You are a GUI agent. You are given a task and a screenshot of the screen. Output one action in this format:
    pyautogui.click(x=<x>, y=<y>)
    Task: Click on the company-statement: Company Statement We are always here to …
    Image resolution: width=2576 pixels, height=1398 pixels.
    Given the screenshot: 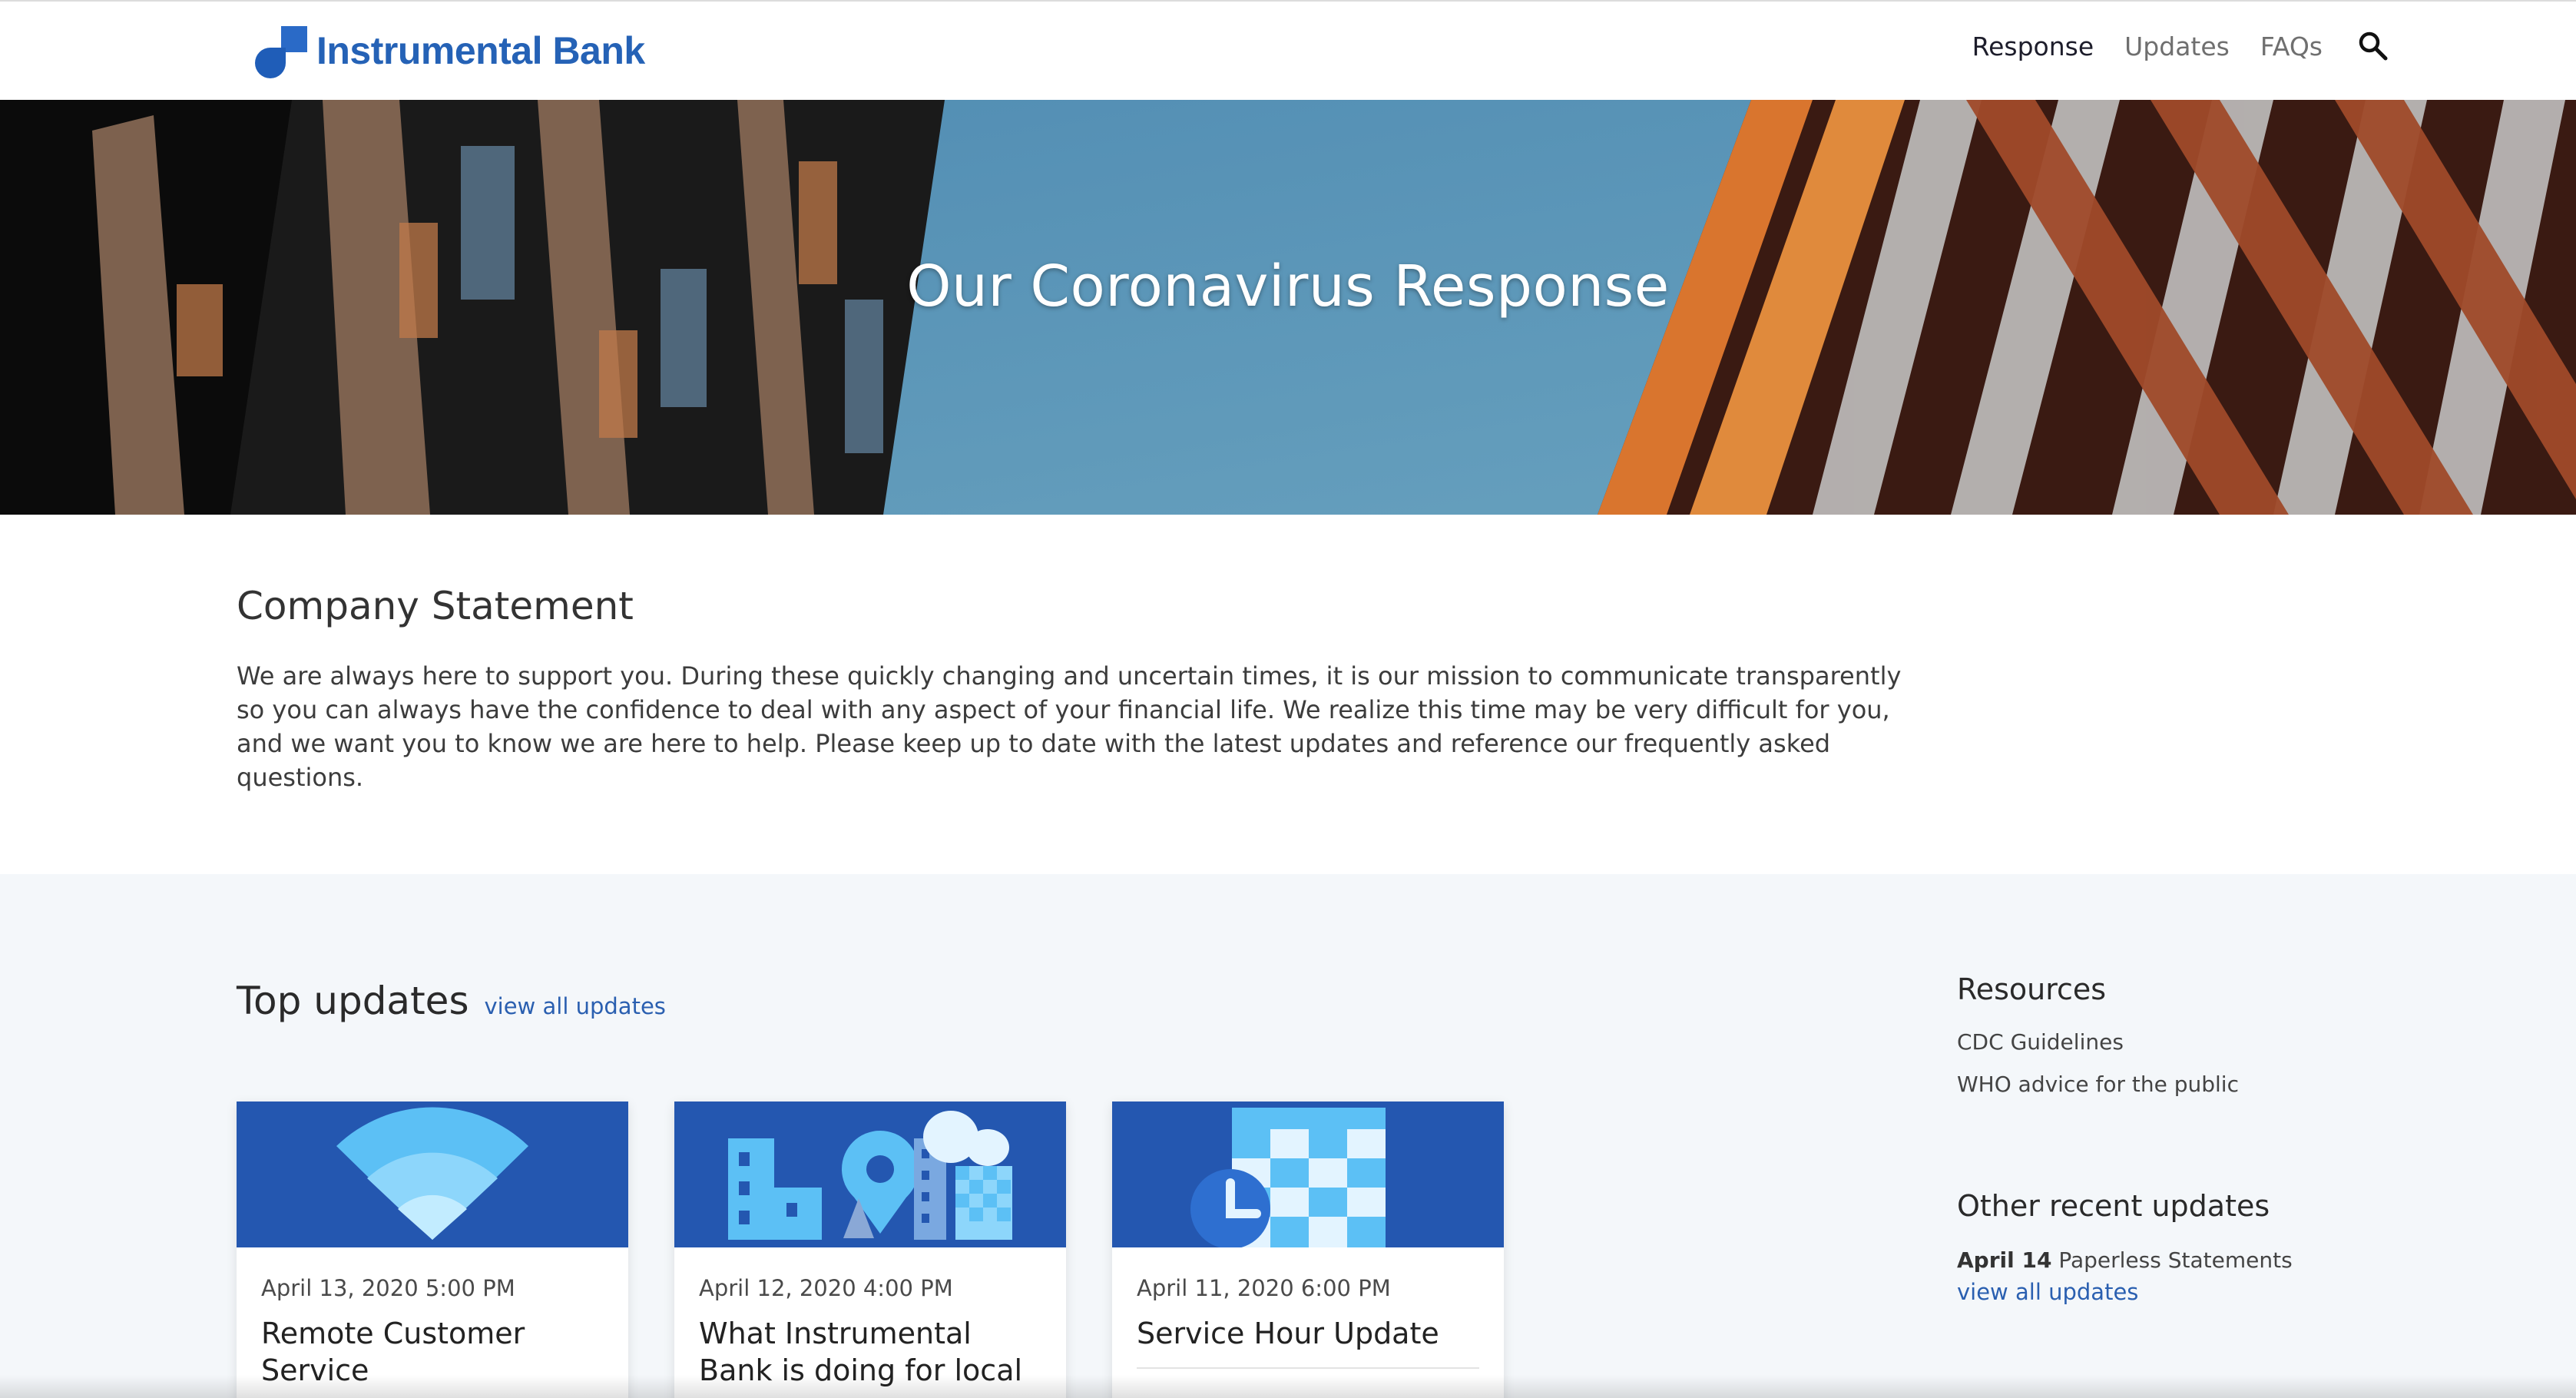 What is the action you would take?
    pyautogui.click(x=1074, y=689)
    